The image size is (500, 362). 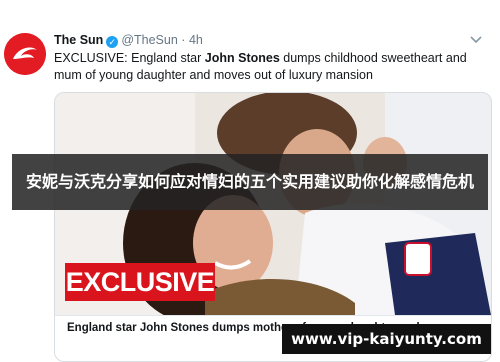 I want to click on author-name: The Sun, so click(x=78, y=40).